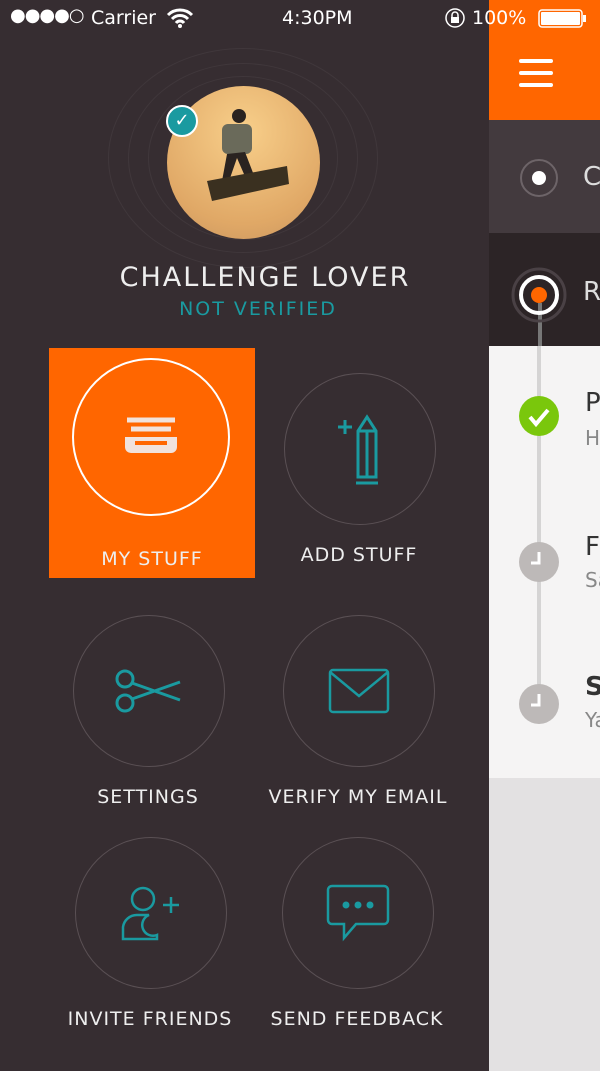  What do you see at coordinates (539, 178) in the screenshot?
I see `radio-icon` at bounding box center [539, 178].